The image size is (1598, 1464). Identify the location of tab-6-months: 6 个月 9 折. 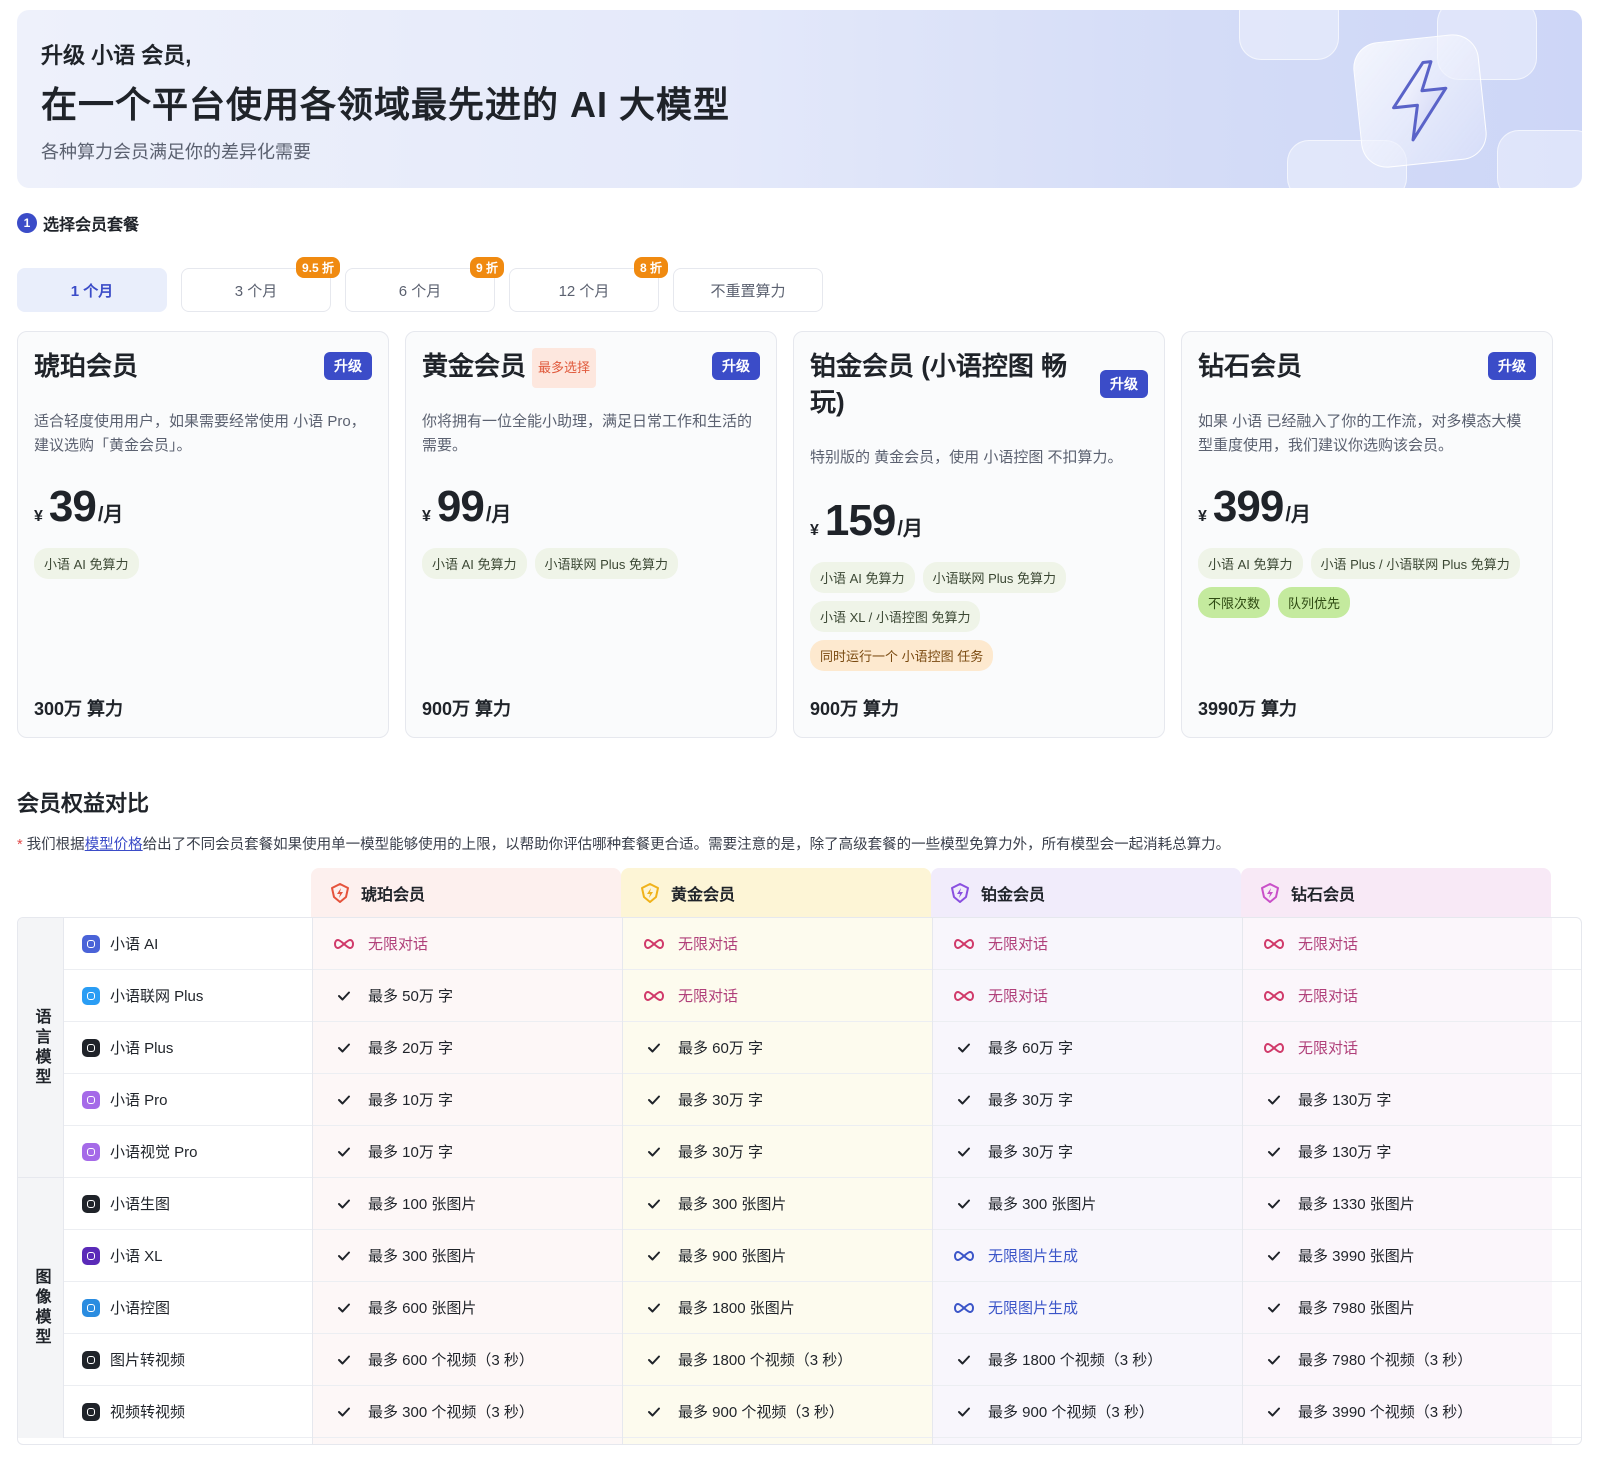
(424, 284).